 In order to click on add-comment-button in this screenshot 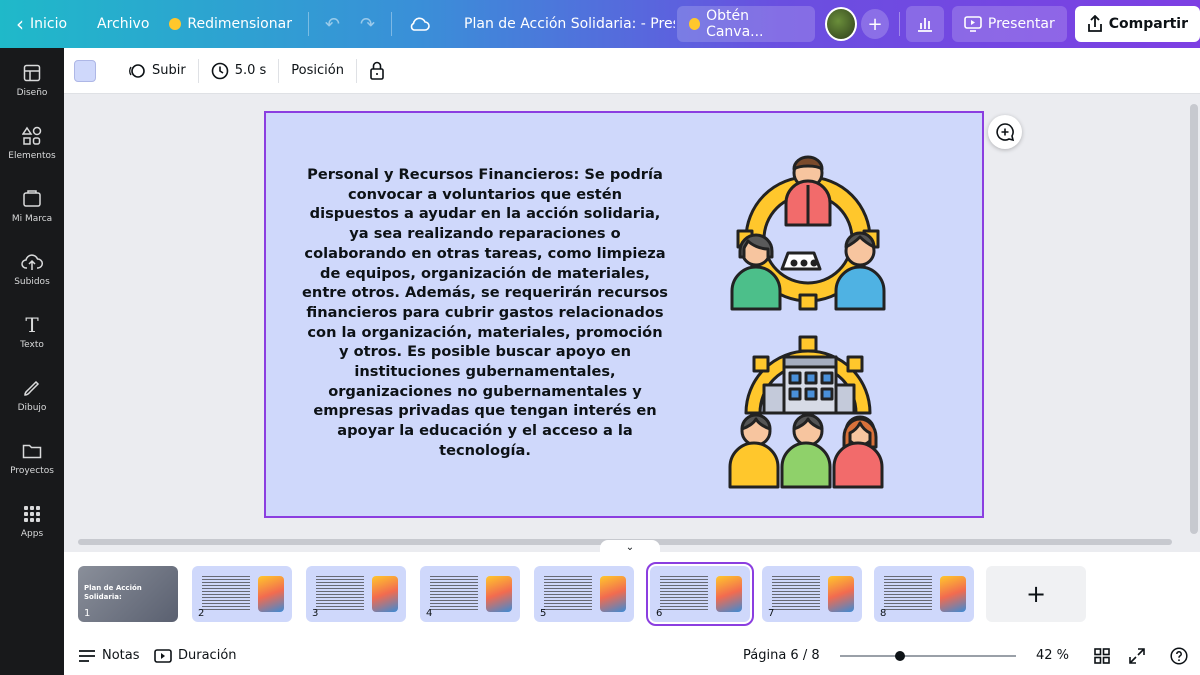, I will do `click(1005, 132)`.